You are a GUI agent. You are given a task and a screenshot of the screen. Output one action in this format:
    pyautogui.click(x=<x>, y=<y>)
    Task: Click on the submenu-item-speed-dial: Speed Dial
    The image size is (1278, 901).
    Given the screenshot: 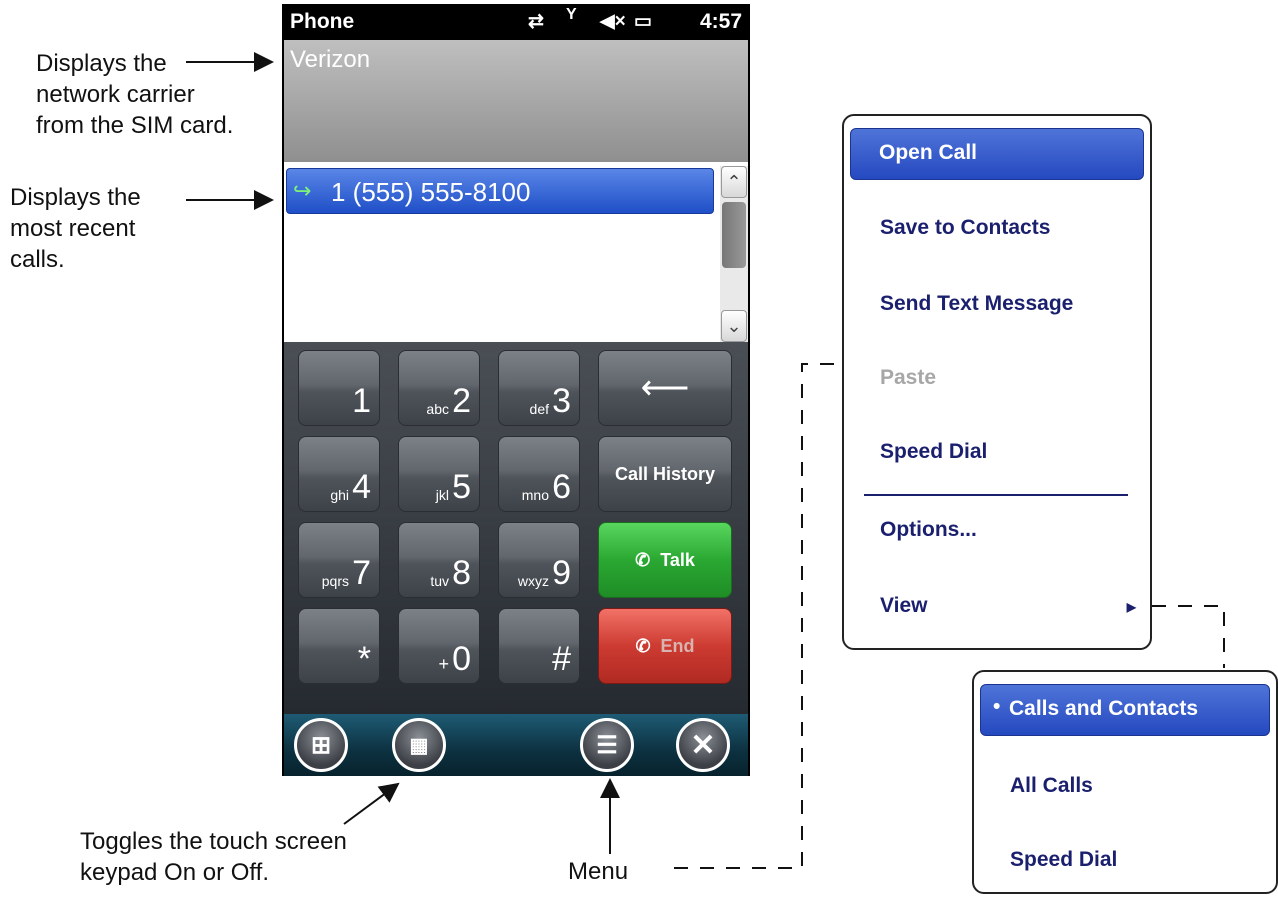 What is the action you would take?
    pyautogui.click(x=1125, y=863)
    